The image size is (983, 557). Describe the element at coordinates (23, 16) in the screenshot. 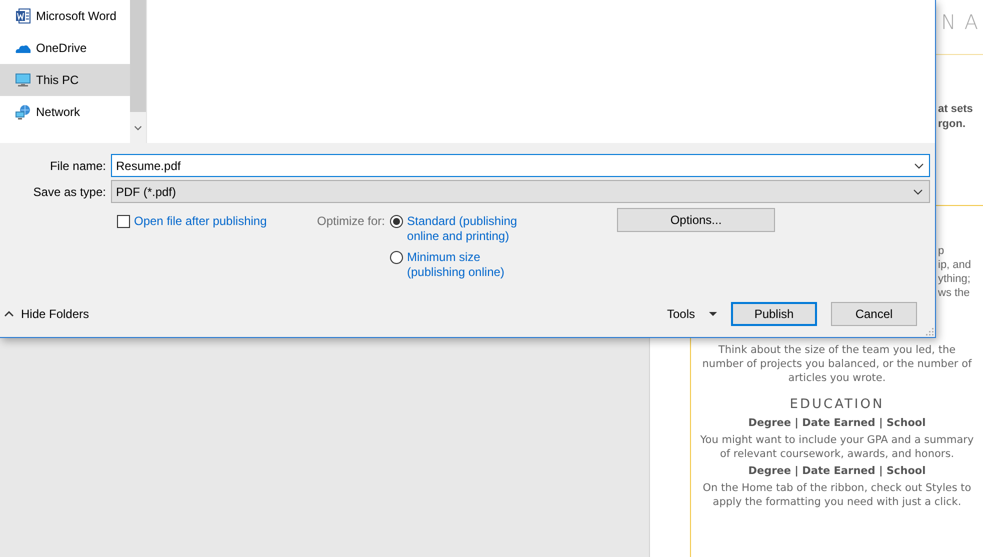

I see `word-document-icon` at that location.